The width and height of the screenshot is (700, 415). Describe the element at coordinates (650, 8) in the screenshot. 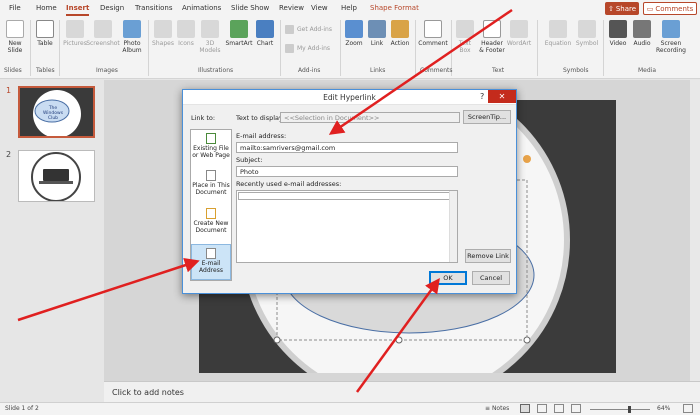

I see `comment-icon: ▭` at that location.